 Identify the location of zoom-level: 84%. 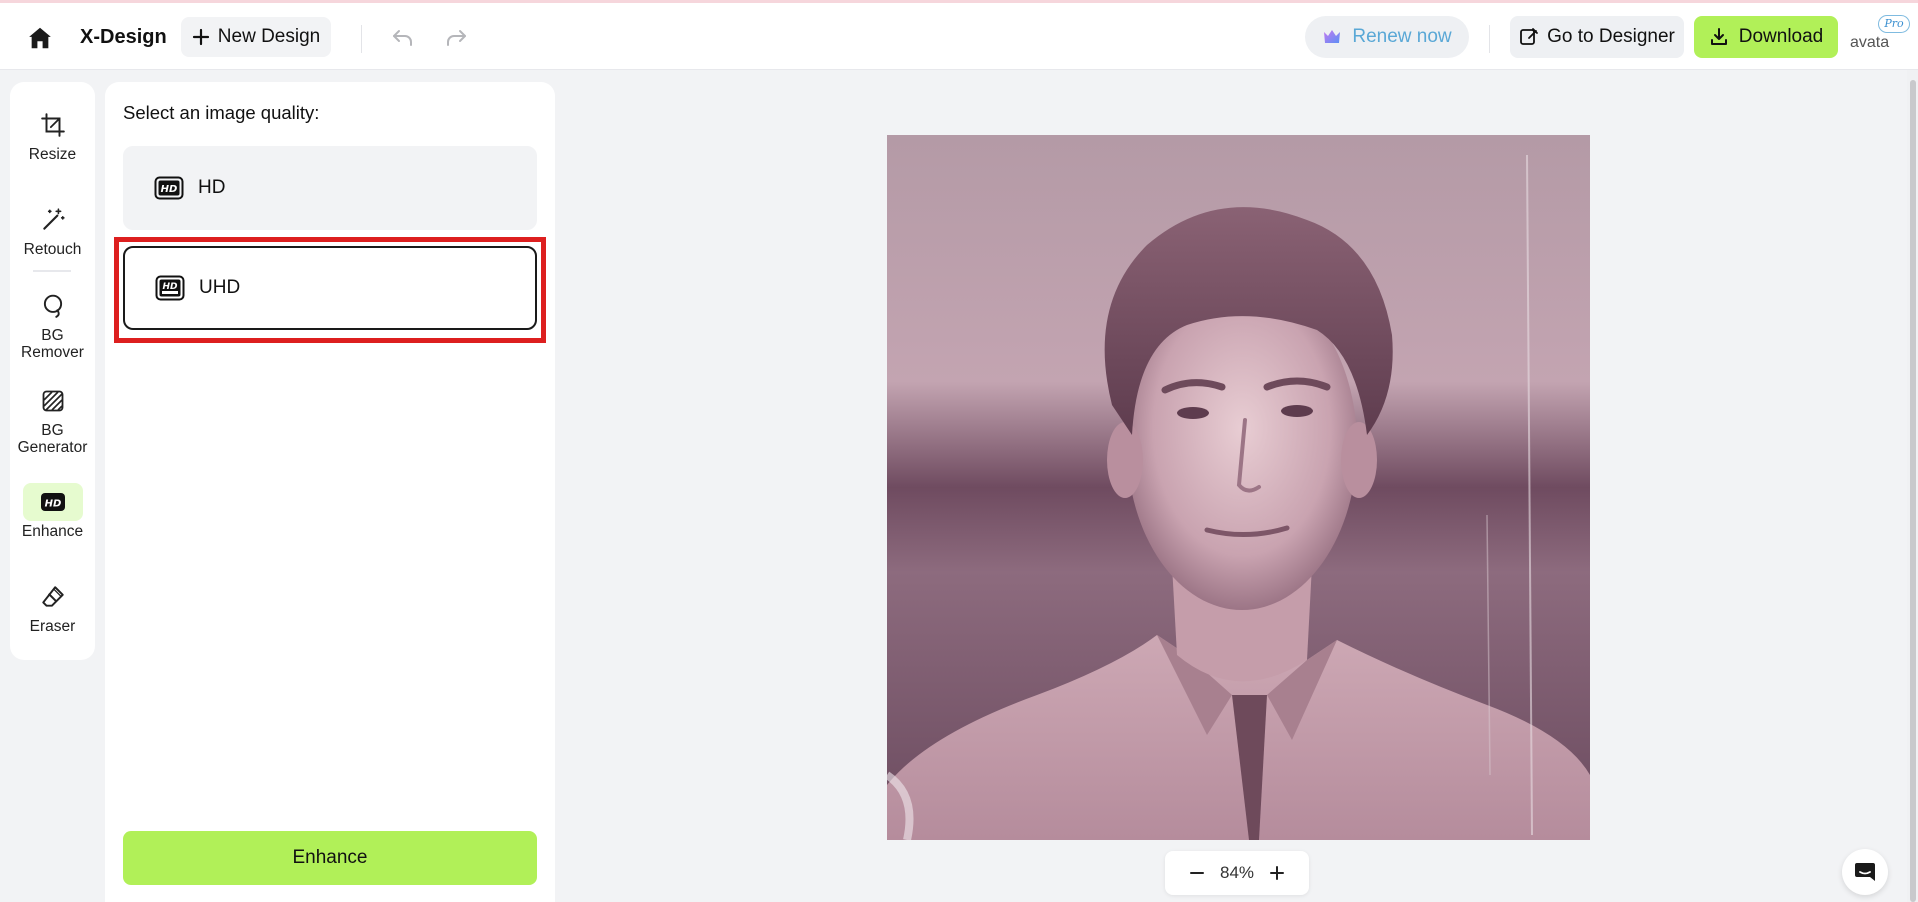
(1237, 872).